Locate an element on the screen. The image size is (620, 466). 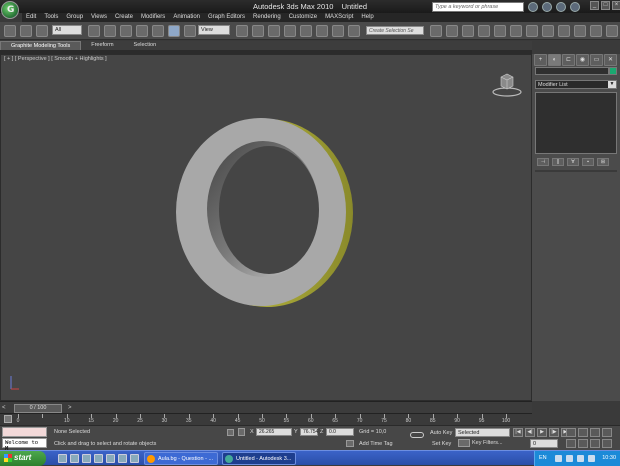
rotate-icon is located at coordinates (174, 31).